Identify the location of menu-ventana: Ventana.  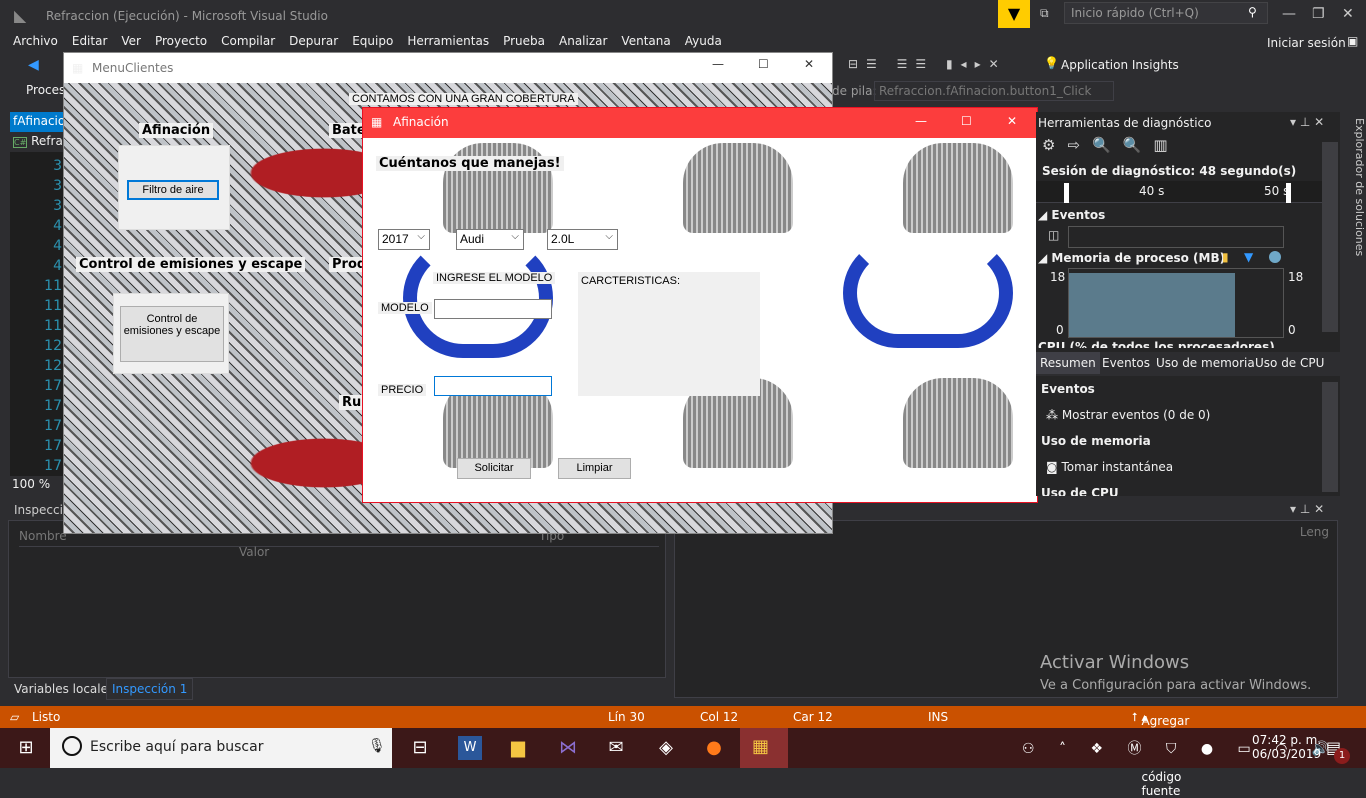
(645, 41).